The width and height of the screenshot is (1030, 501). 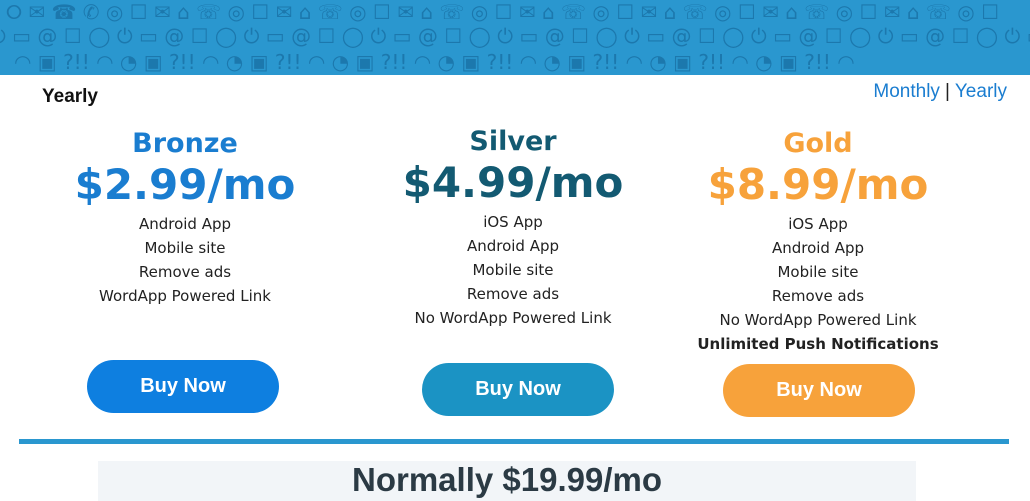 What do you see at coordinates (906, 91) in the screenshot?
I see `monthly-link: Monthly` at bounding box center [906, 91].